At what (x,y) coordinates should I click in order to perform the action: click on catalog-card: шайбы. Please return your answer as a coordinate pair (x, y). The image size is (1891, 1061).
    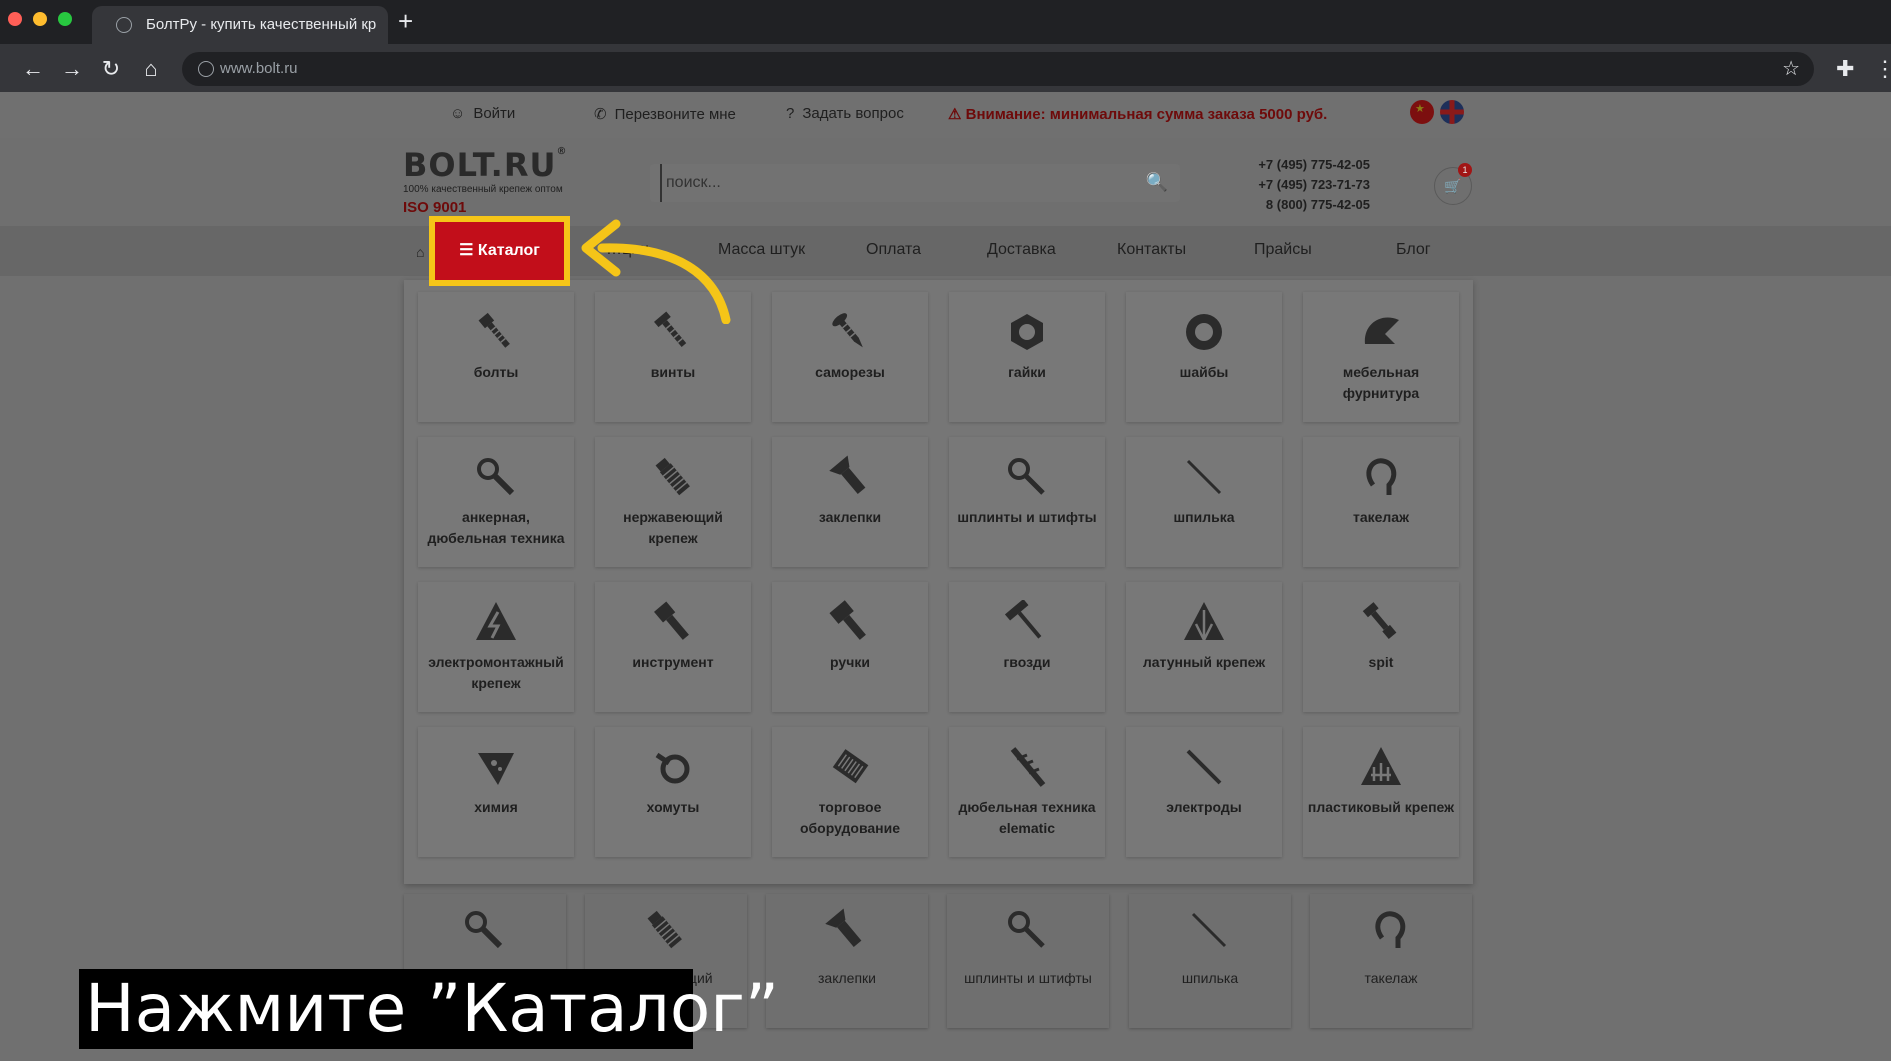
    Looking at the image, I should click on (1204, 357).